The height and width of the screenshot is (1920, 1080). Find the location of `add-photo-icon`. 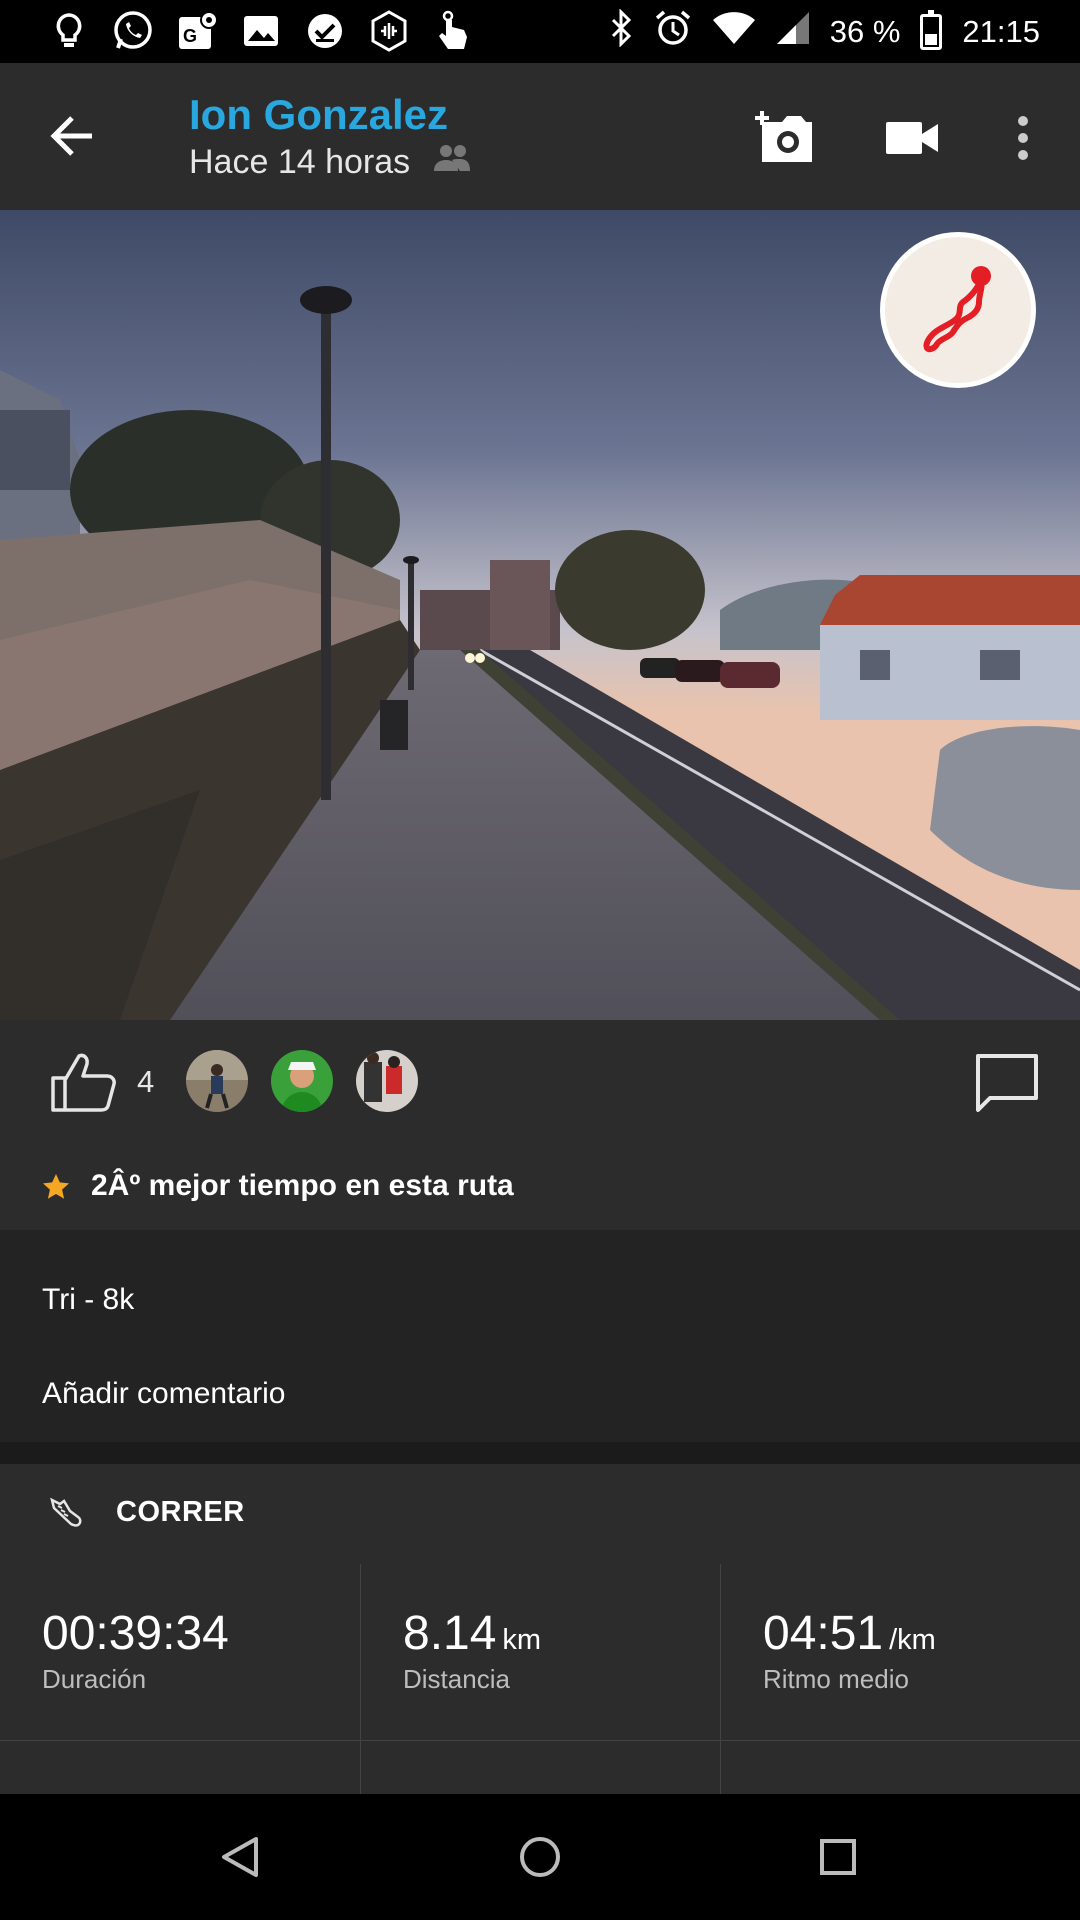

add-photo-icon is located at coordinates (783, 136).